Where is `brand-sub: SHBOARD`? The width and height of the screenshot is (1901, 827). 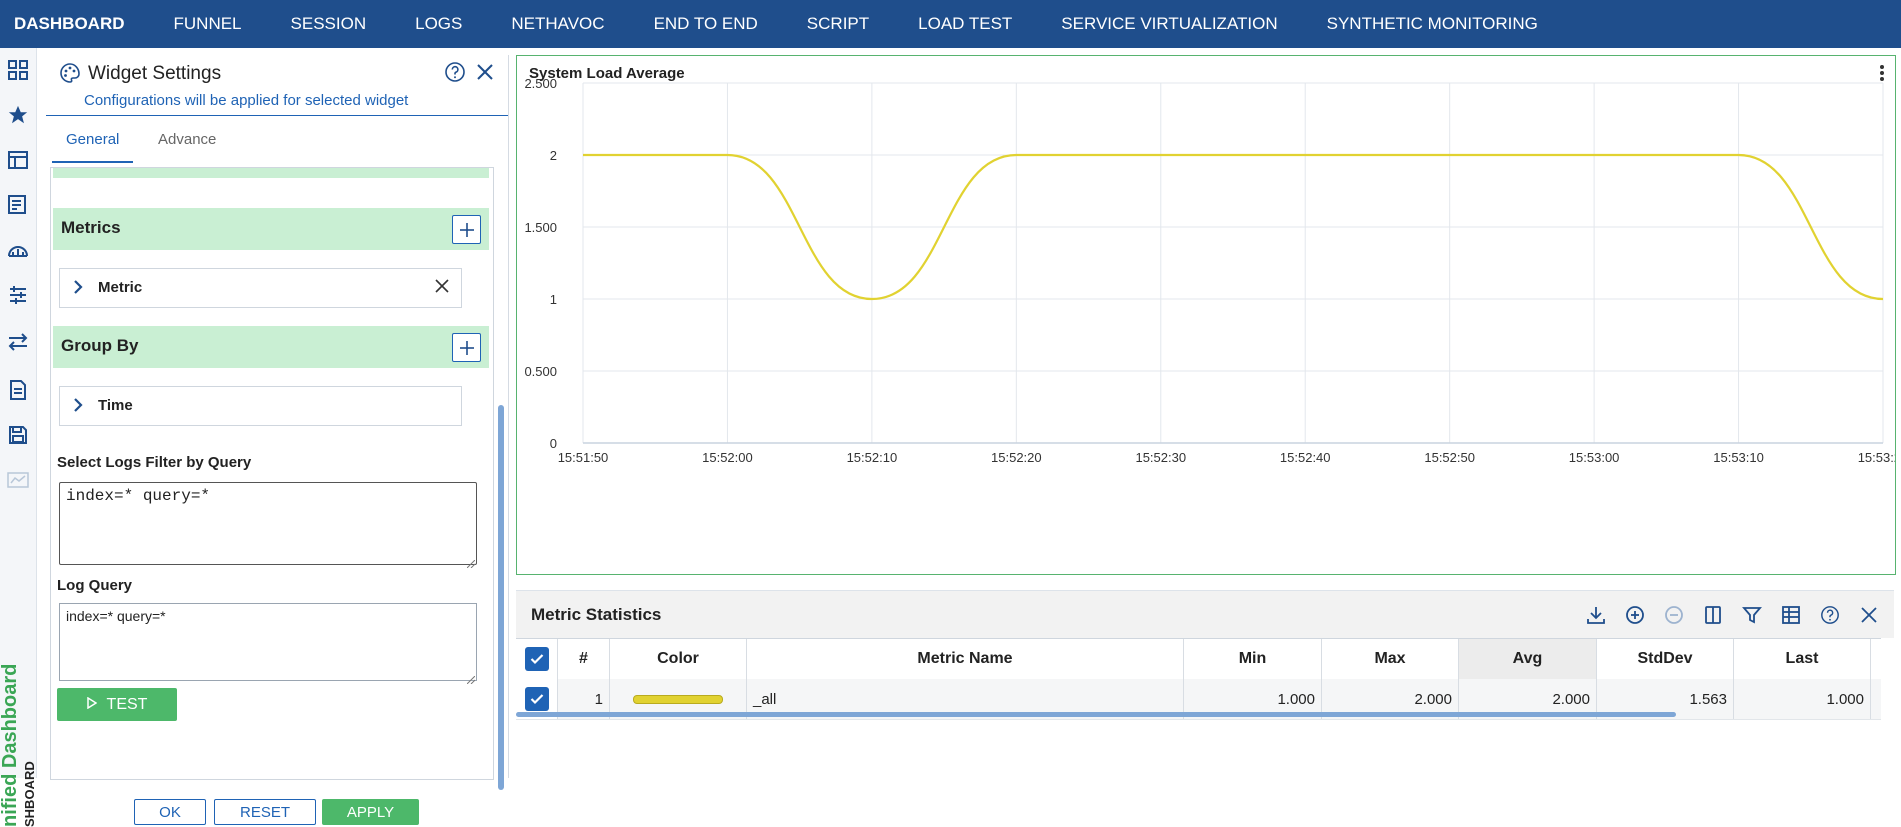 brand-sub: SHBOARD is located at coordinates (29, 794).